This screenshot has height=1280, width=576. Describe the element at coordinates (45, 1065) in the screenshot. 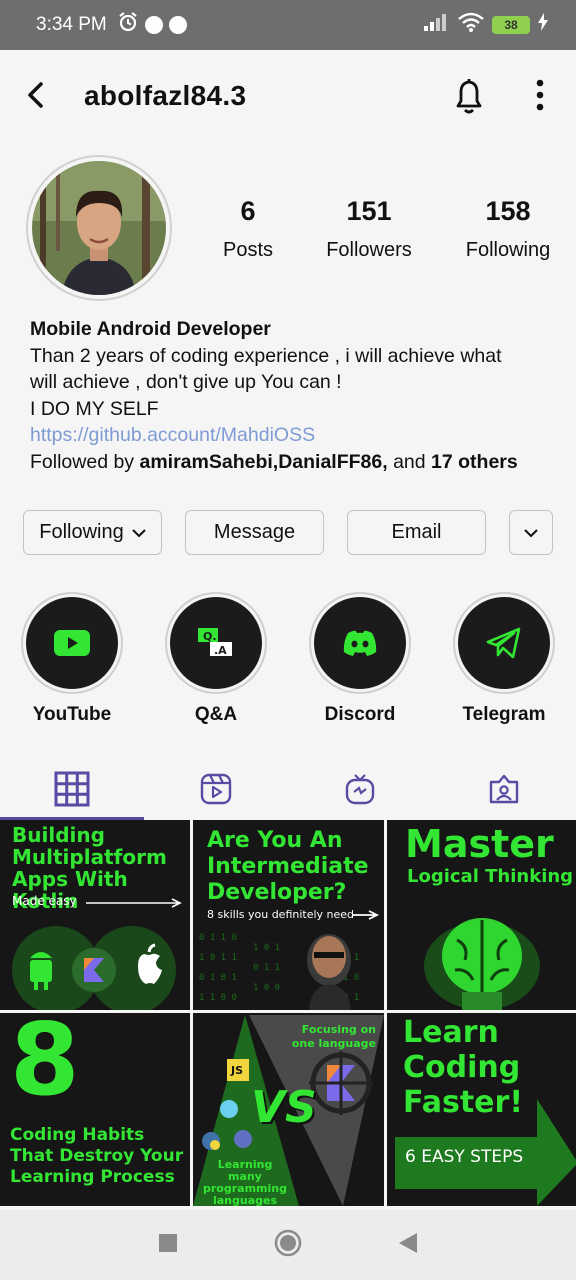

I see `post-big-number: 8` at that location.